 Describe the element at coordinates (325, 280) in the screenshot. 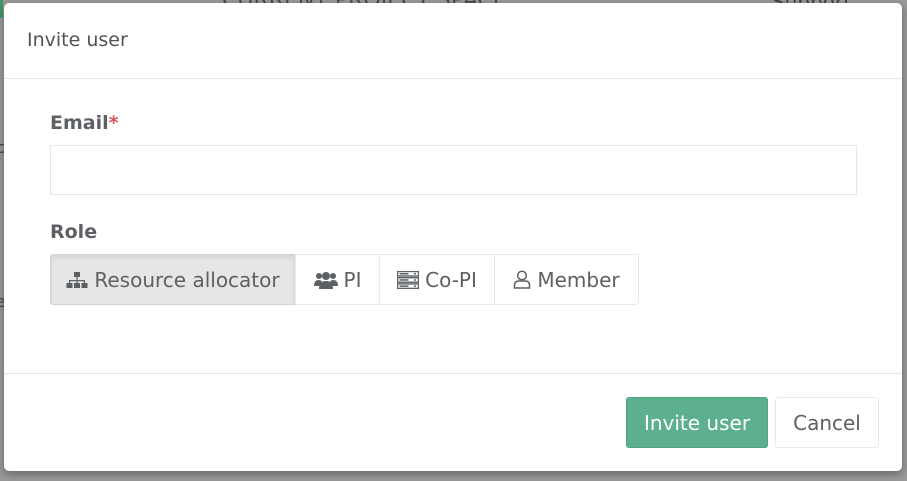

I see `users-icon` at that location.